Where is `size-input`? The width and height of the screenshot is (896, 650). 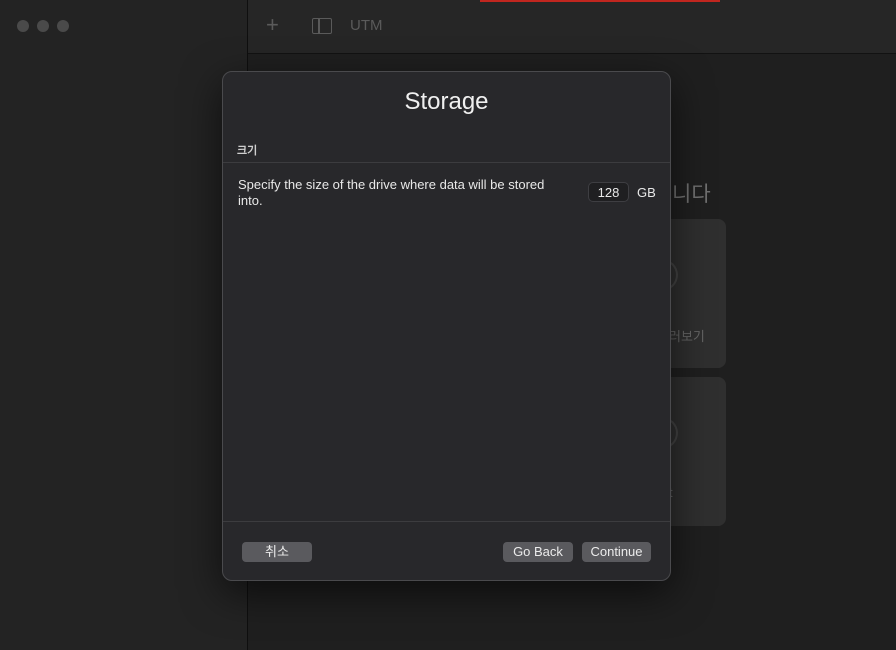
size-input is located at coordinates (608, 192).